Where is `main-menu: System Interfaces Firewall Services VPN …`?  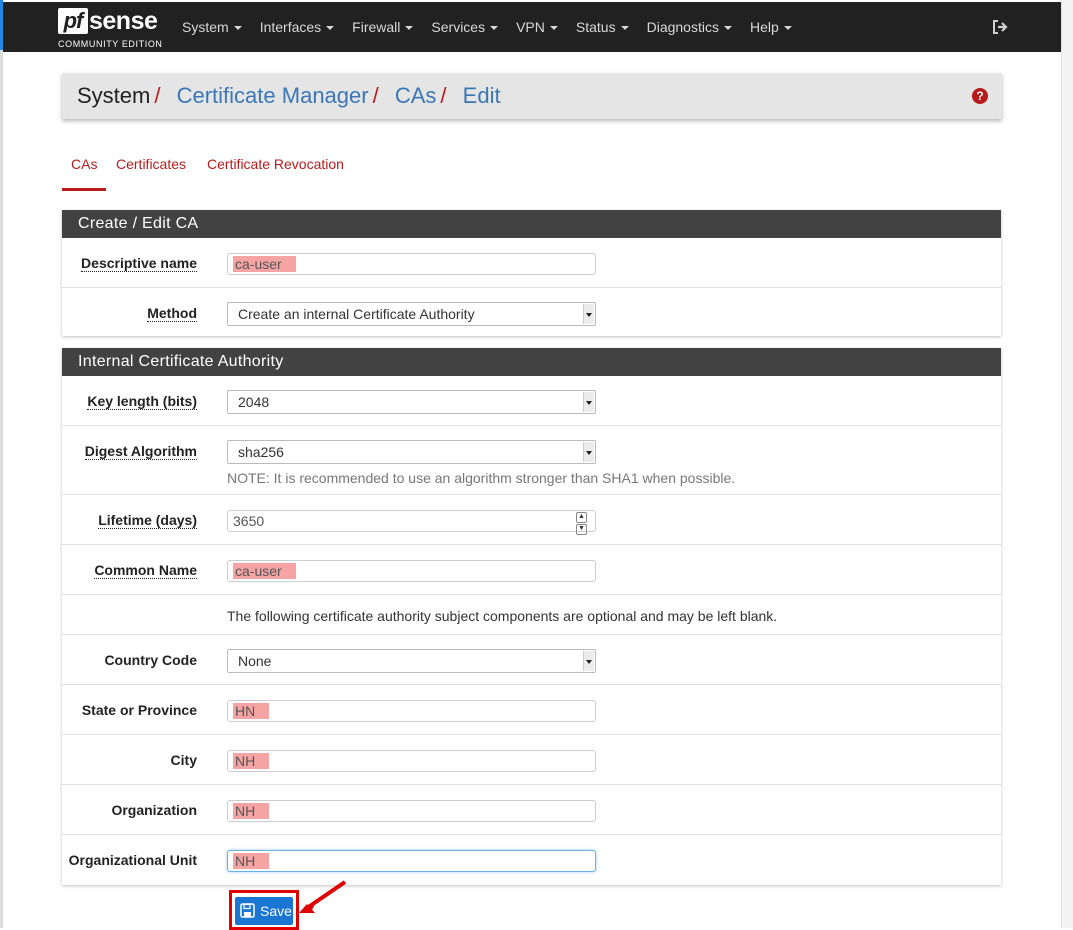 main-menu: System Interfaces Firewall Services VPN … is located at coordinates (487, 27).